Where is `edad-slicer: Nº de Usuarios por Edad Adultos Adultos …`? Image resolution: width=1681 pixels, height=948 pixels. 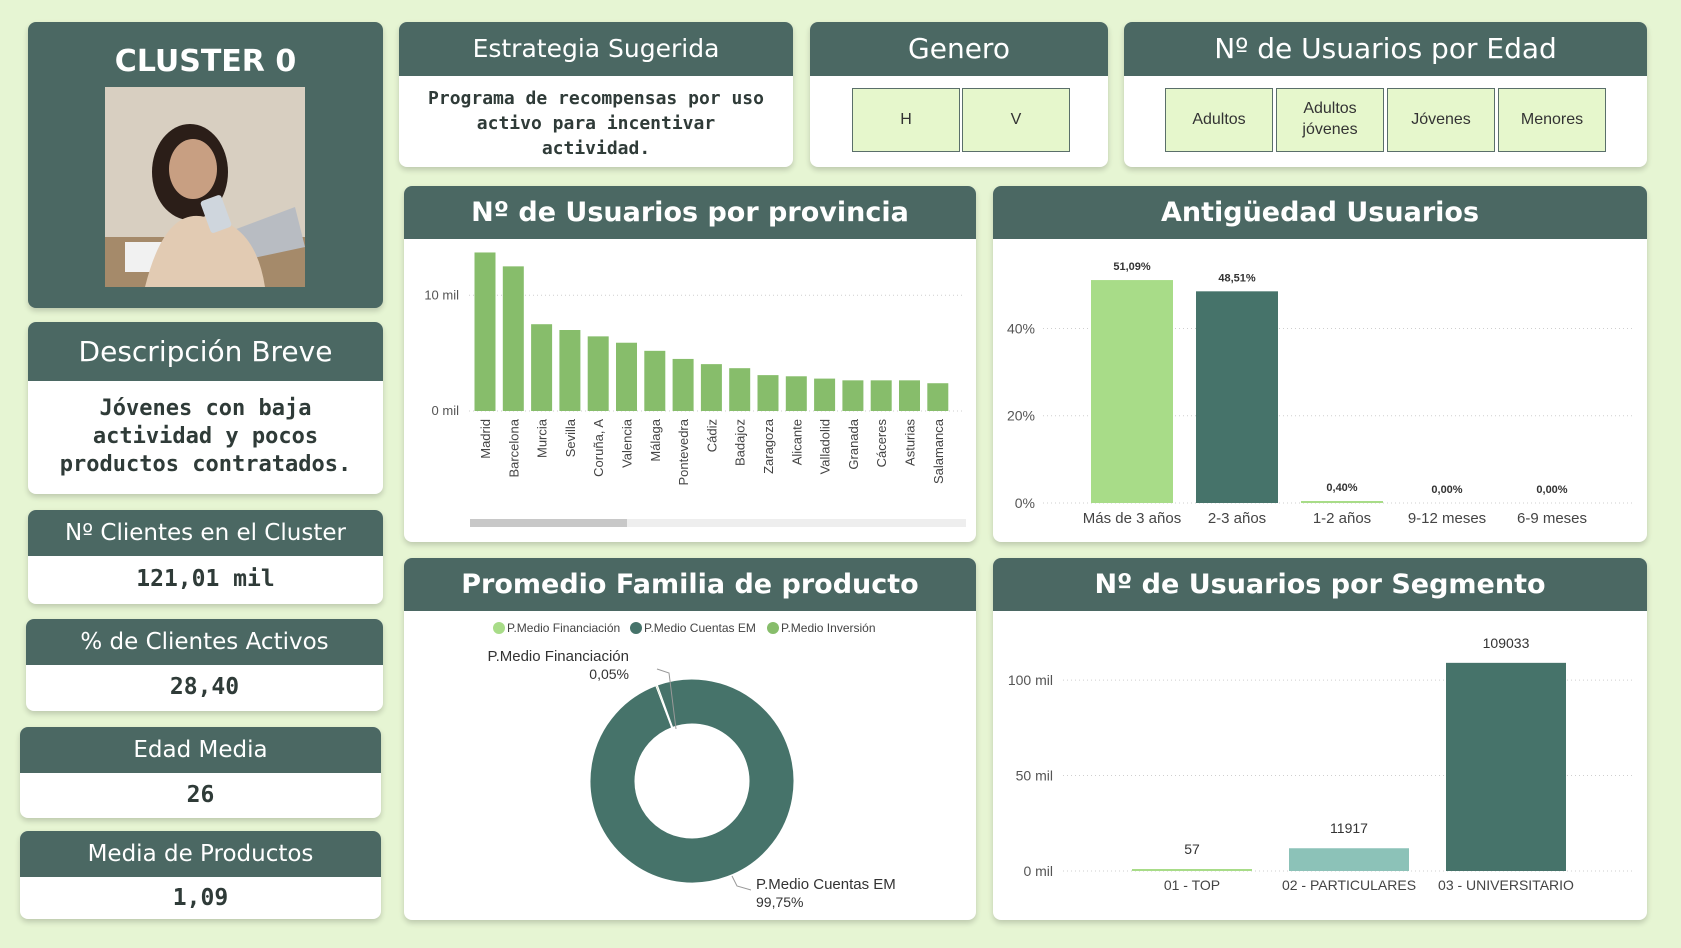 edad-slicer: Nº de Usuarios por Edad Adultos Adultos … is located at coordinates (1385, 94).